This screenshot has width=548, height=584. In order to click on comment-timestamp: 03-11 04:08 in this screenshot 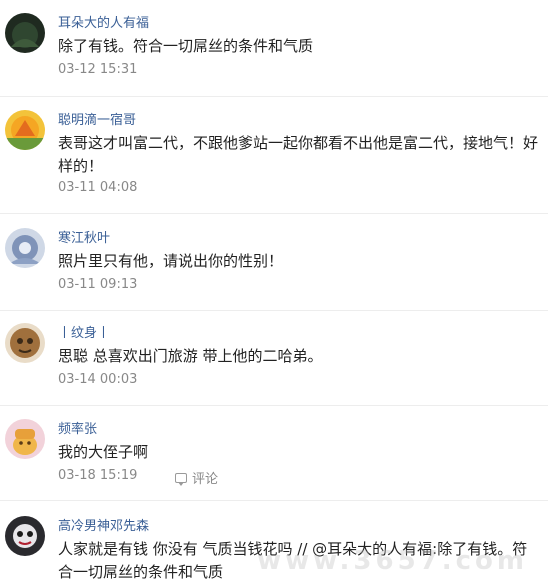, I will do `click(98, 187)`.